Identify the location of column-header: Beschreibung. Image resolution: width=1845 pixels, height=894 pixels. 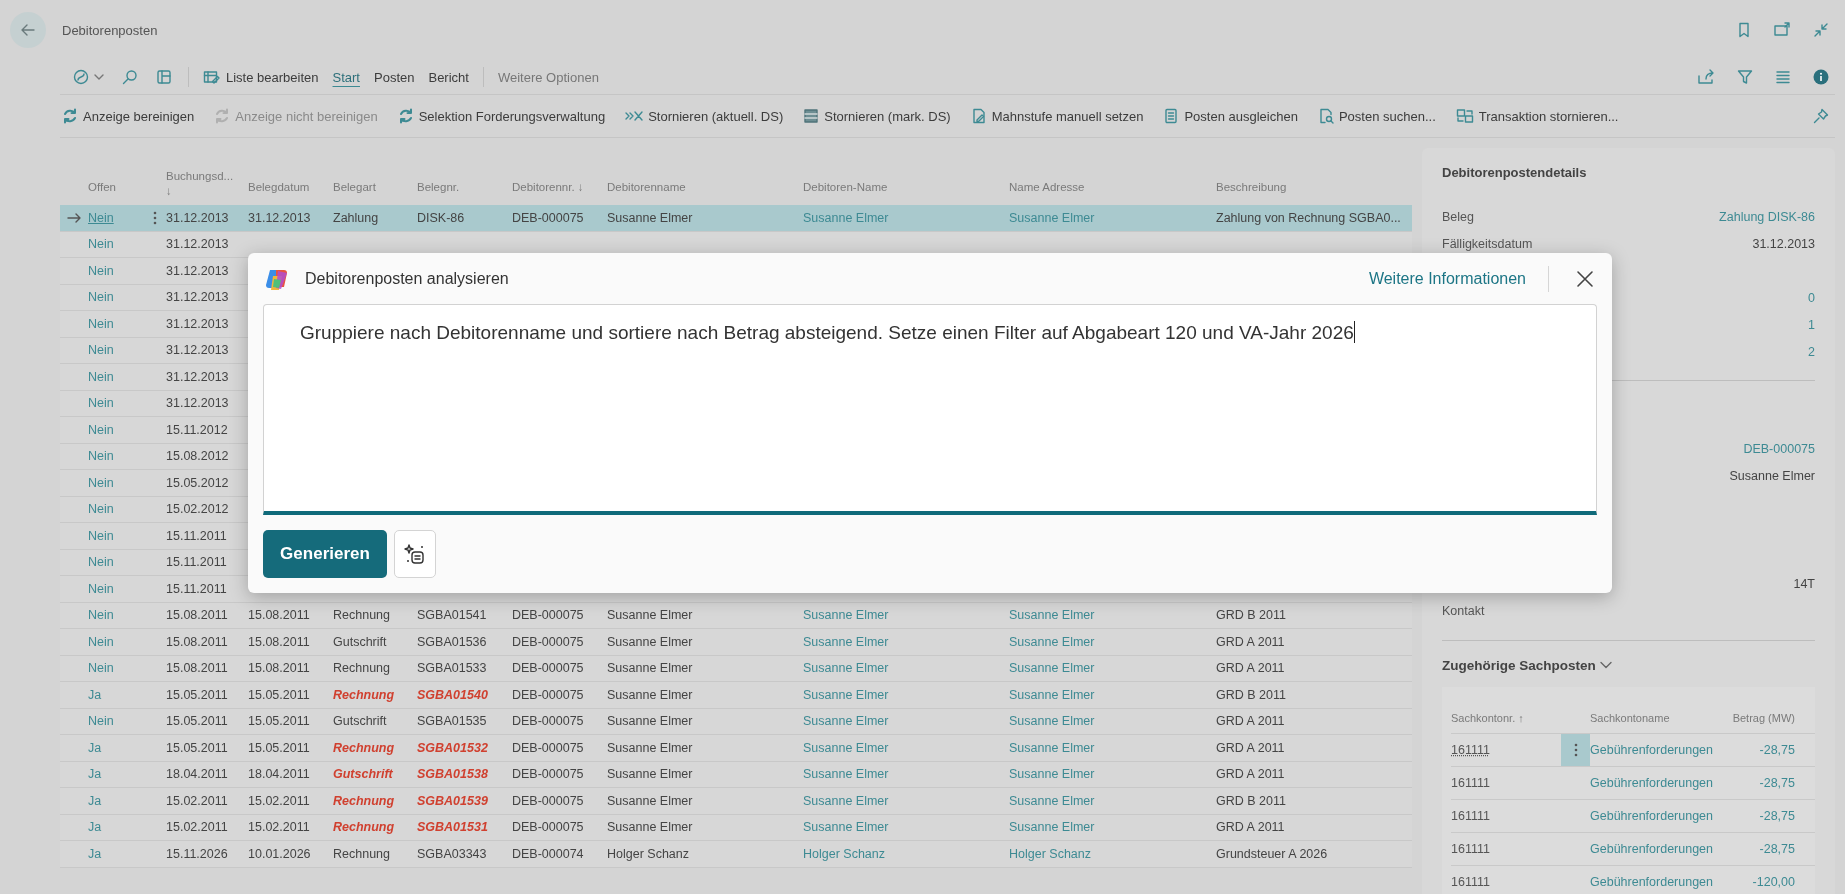
(1251, 187).